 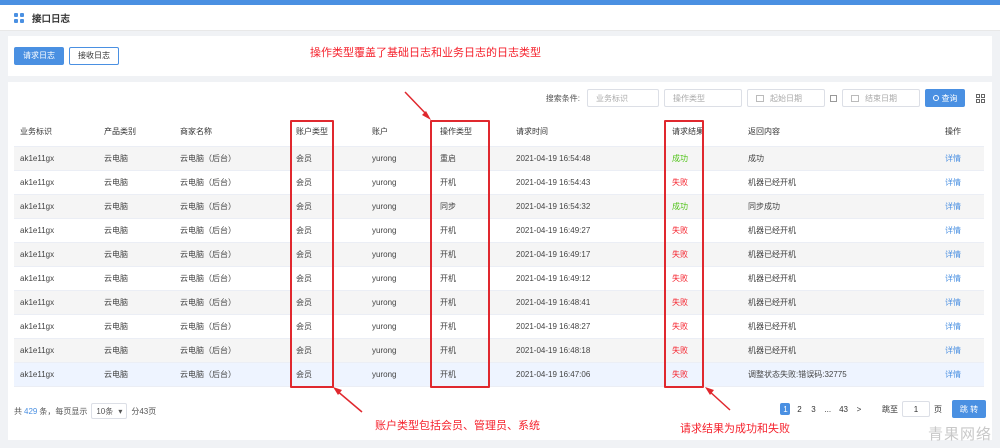 I want to click on table-cell: 2021-04-19 16:48:18, so click(x=588, y=350).